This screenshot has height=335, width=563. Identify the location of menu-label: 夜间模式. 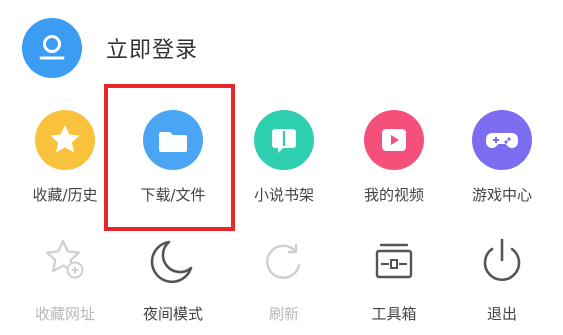
(172, 314).